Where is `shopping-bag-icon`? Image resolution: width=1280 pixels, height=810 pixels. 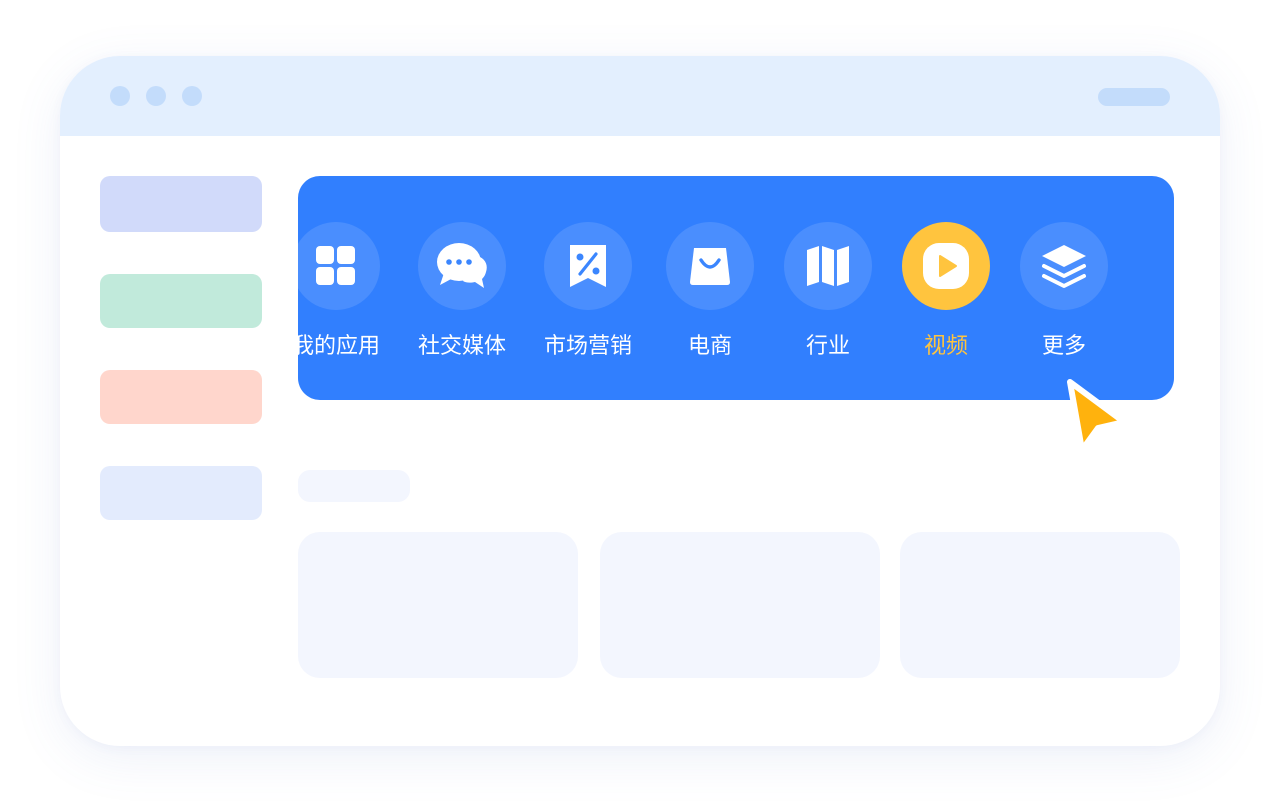 shopping-bag-icon is located at coordinates (710, 266).